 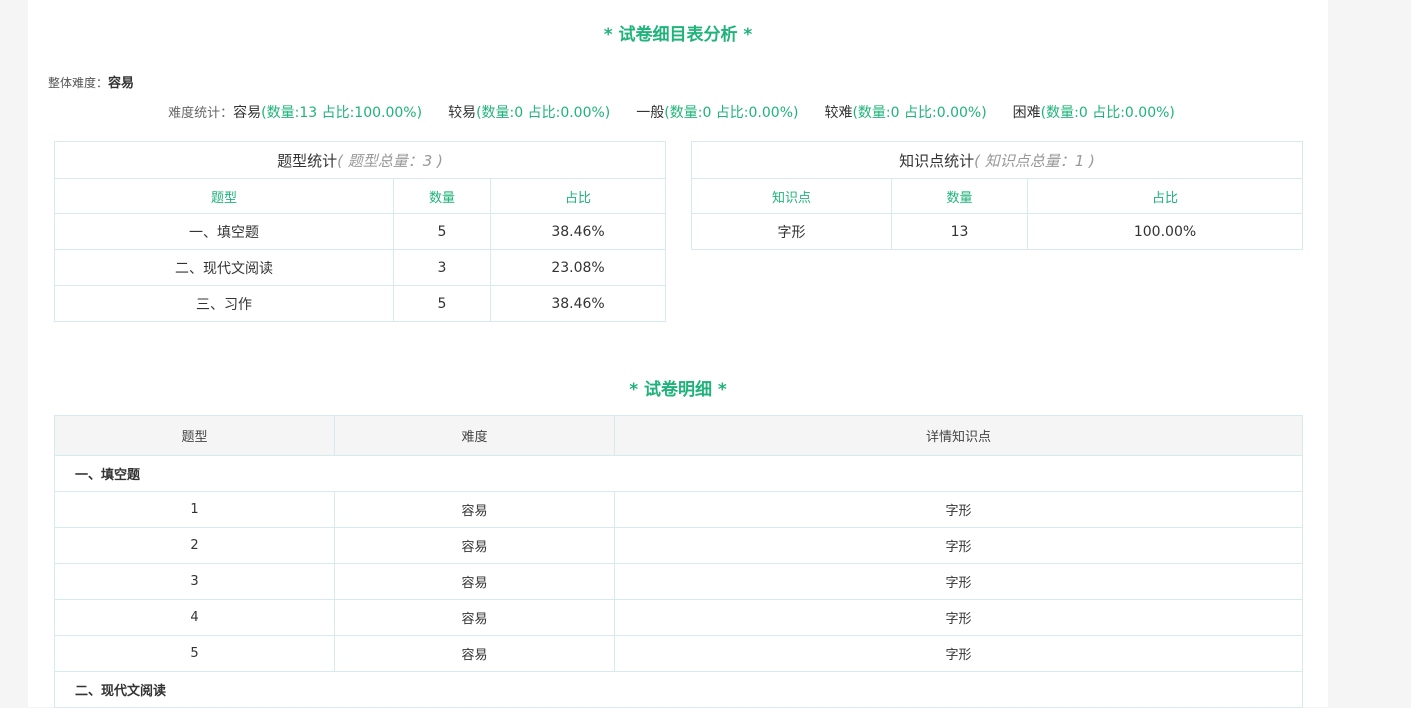 What do you see at coordinates (905, 113) in the screenshot?
I see `difficulty-stat-fairly-hard: 较难(数量:0 占比:0.00%)` at bounding box center [905, 113].